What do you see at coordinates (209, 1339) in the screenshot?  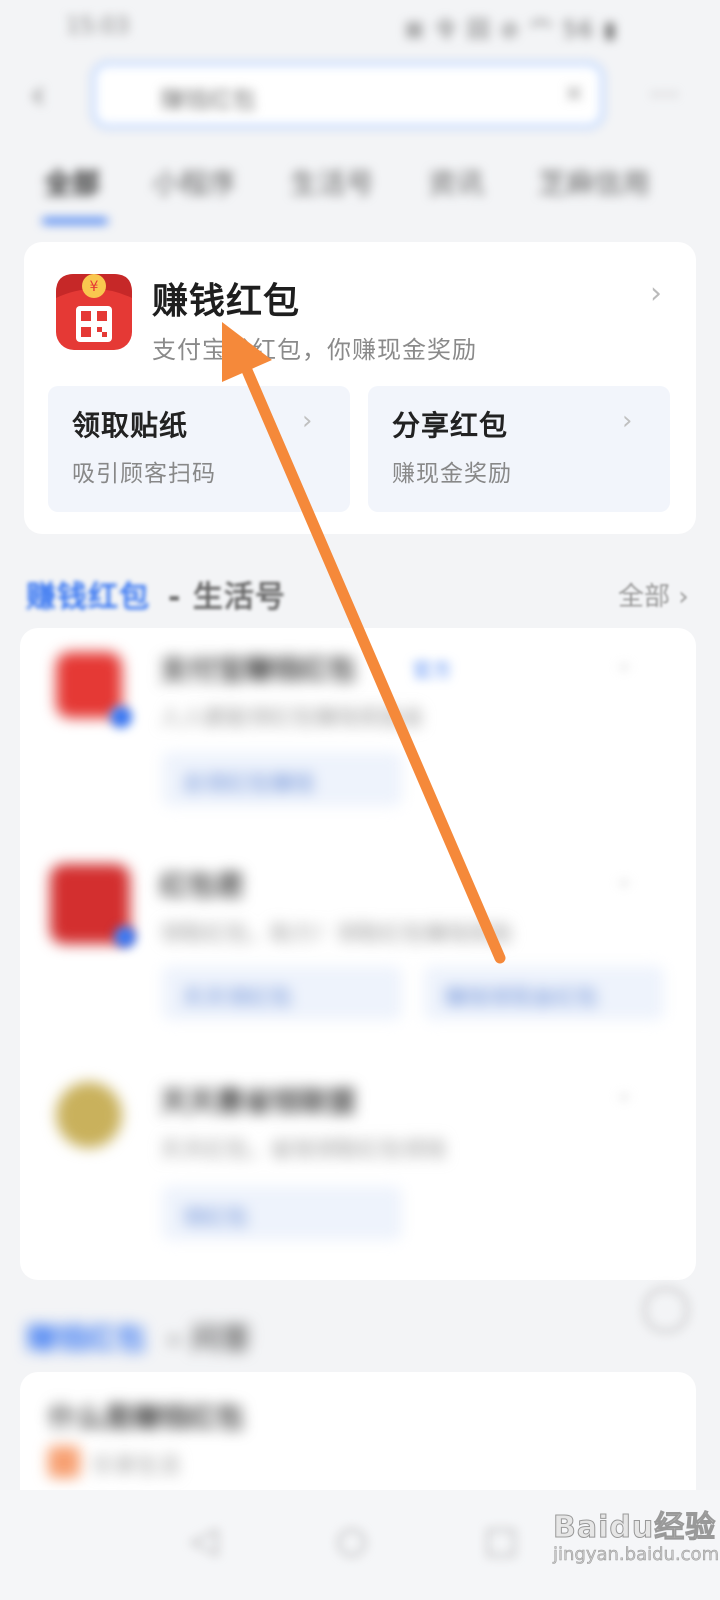 I see `section-type: - 问答` at bounding box center [209, 1339].